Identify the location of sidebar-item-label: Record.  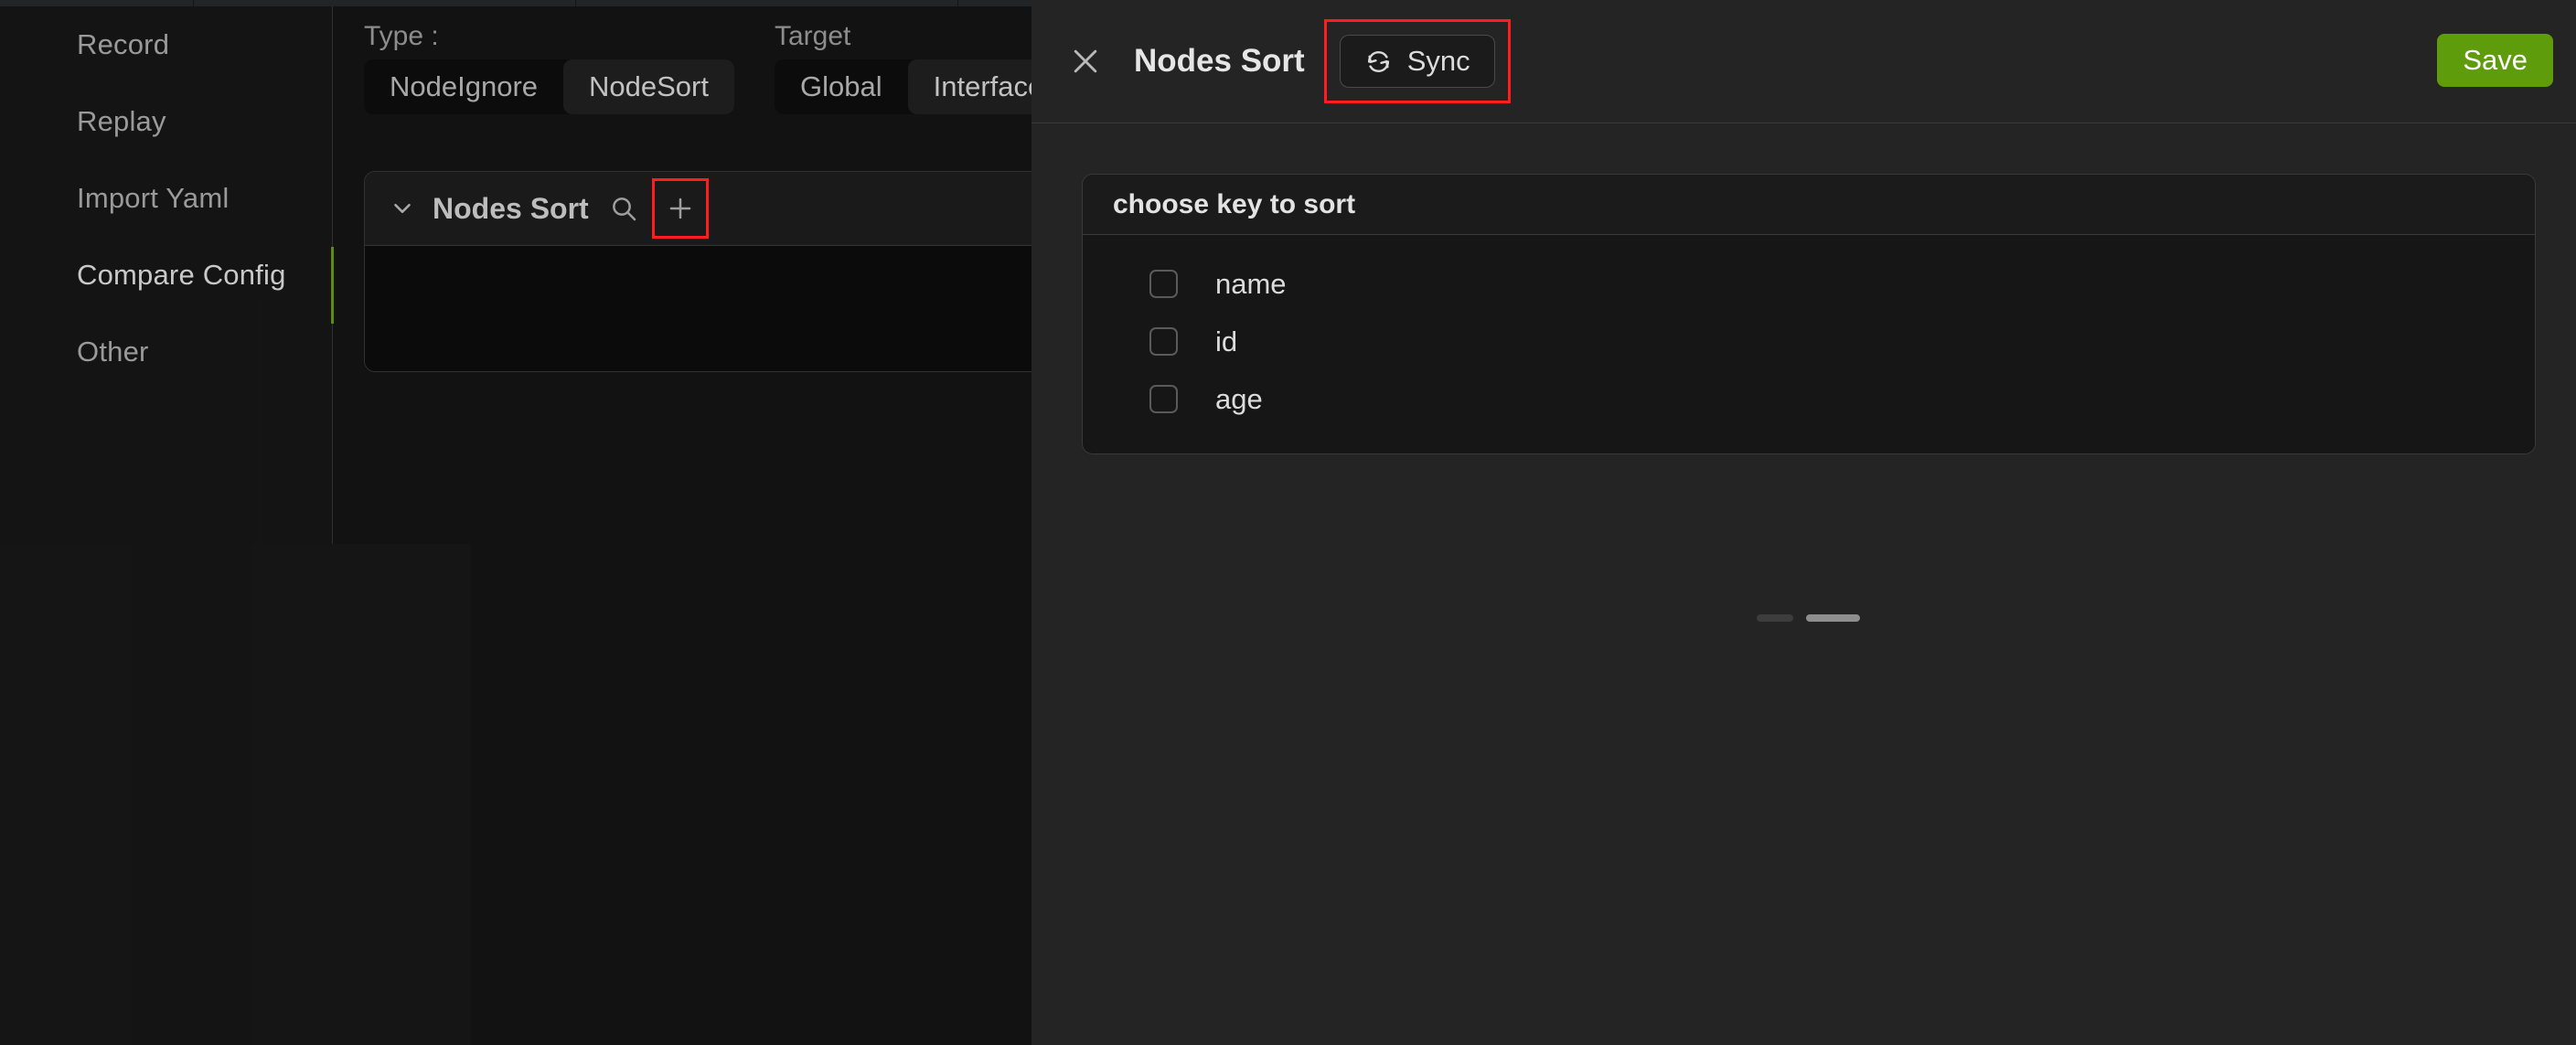
(123, 44).